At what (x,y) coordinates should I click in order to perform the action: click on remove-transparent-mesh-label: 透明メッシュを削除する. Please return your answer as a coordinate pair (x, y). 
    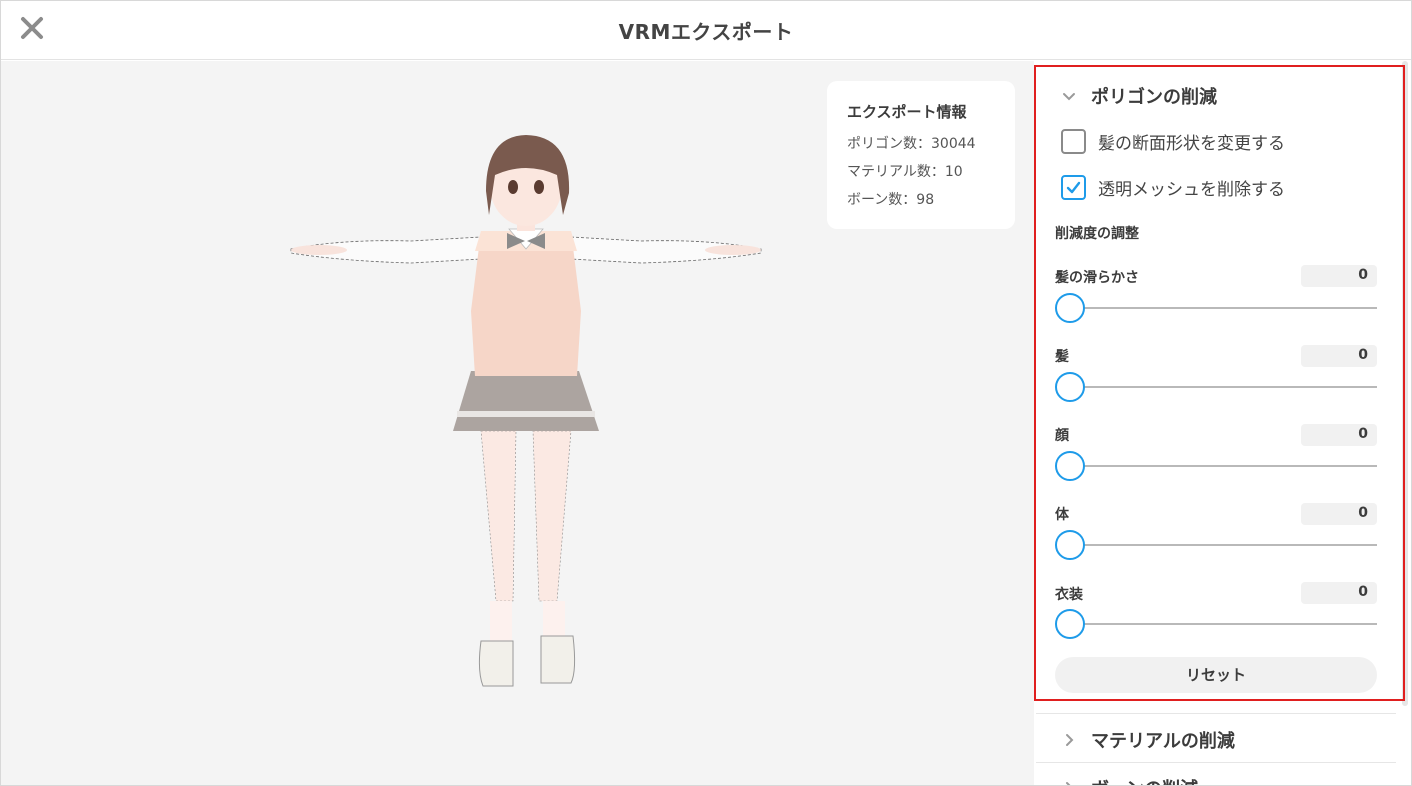
    Looking at the image, I should click on (1191, 190).